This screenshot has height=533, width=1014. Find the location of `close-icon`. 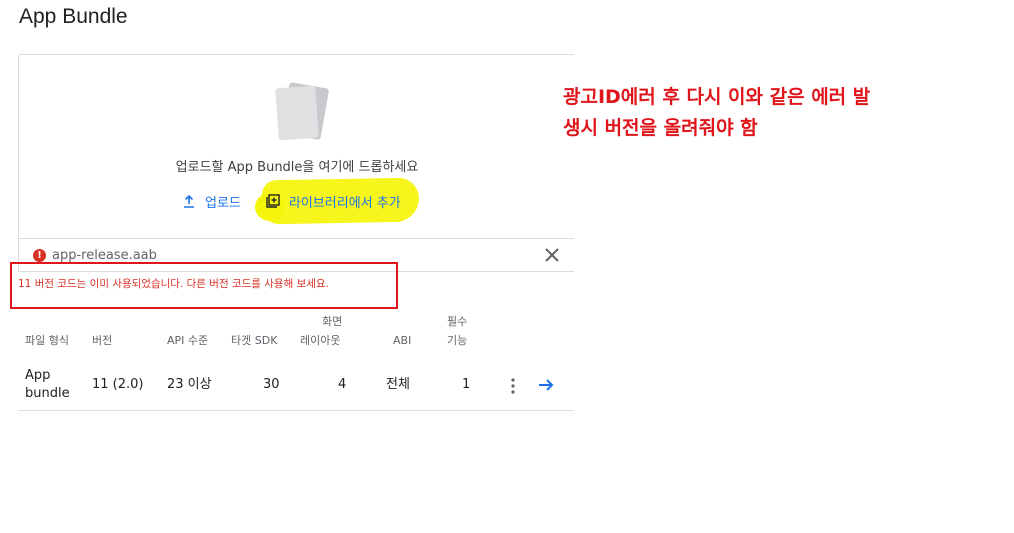

close-icon is located at coordinates (552, 255).